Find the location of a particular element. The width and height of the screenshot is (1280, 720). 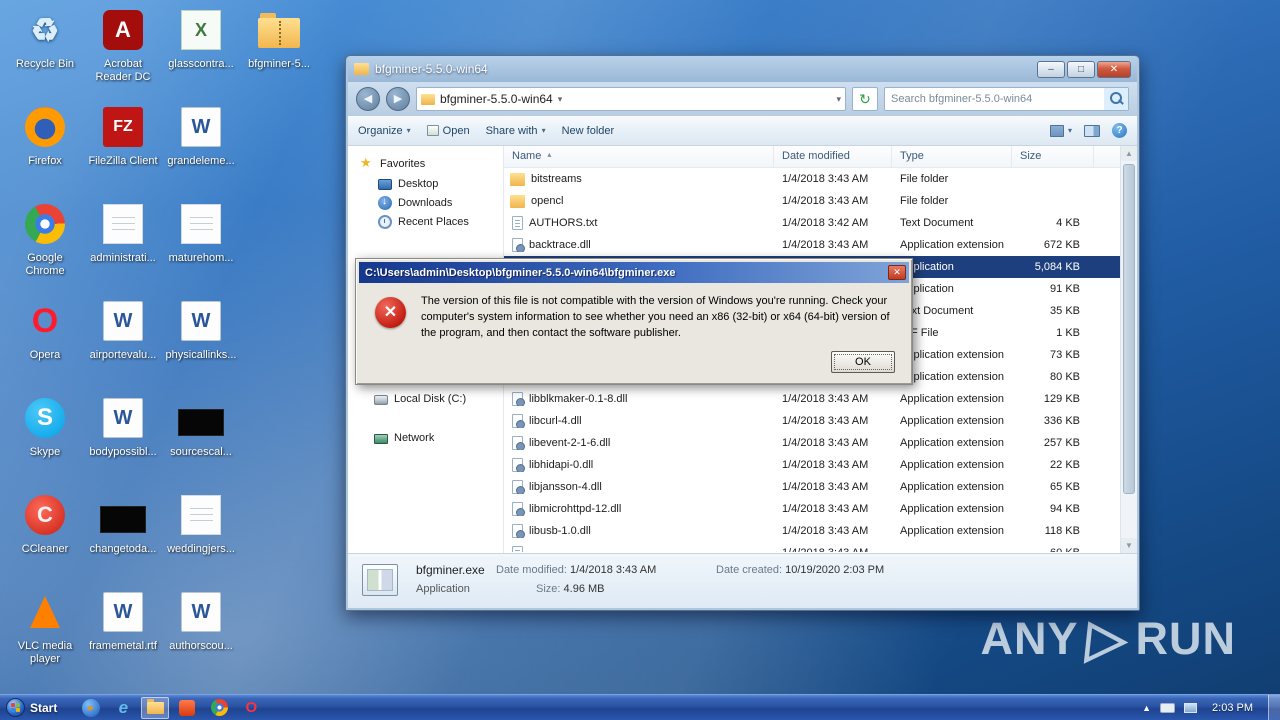

tray-expand-icon: ▲ is located at coordinates (1146, 708).